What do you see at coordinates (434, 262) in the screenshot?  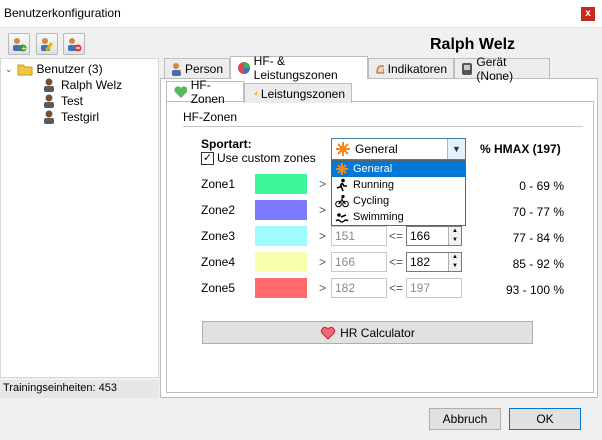 I see `zone-upper-bound-spinner: 182 ▲ ▼` at bounding box center [434, 262].